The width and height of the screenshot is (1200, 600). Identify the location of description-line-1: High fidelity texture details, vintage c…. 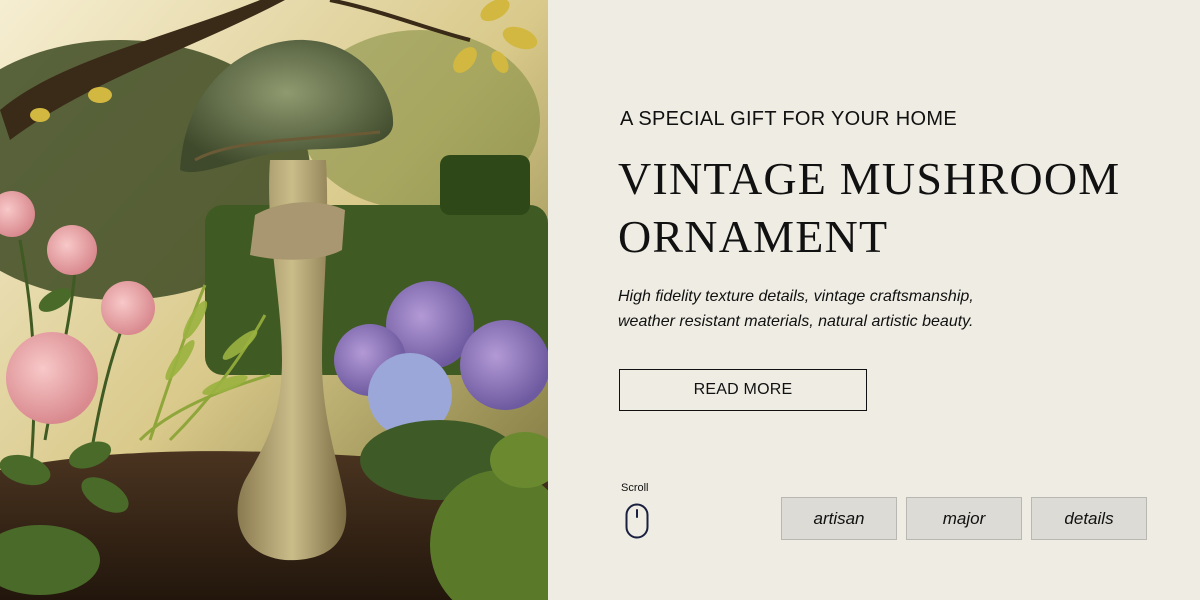
(796, 296).